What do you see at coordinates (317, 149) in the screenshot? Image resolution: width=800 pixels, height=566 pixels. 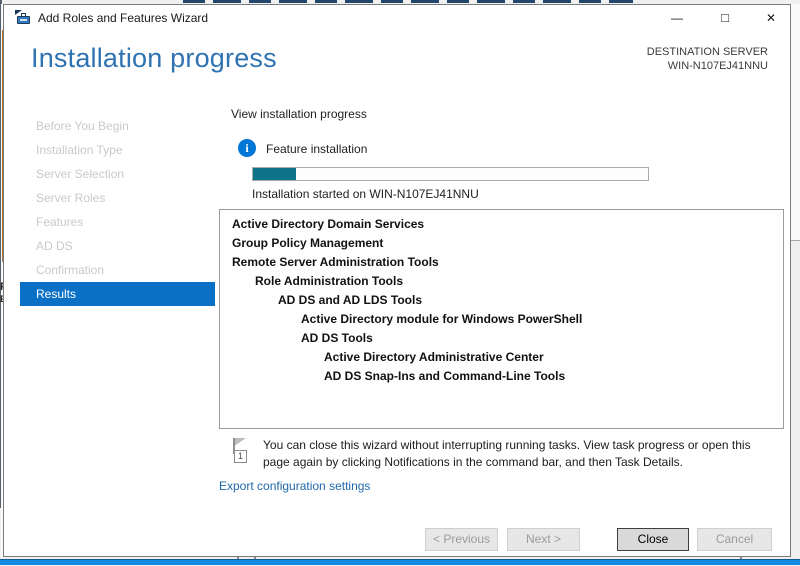 I see `feature-installation-label: Feature installation` at bounding box center [317, 149].